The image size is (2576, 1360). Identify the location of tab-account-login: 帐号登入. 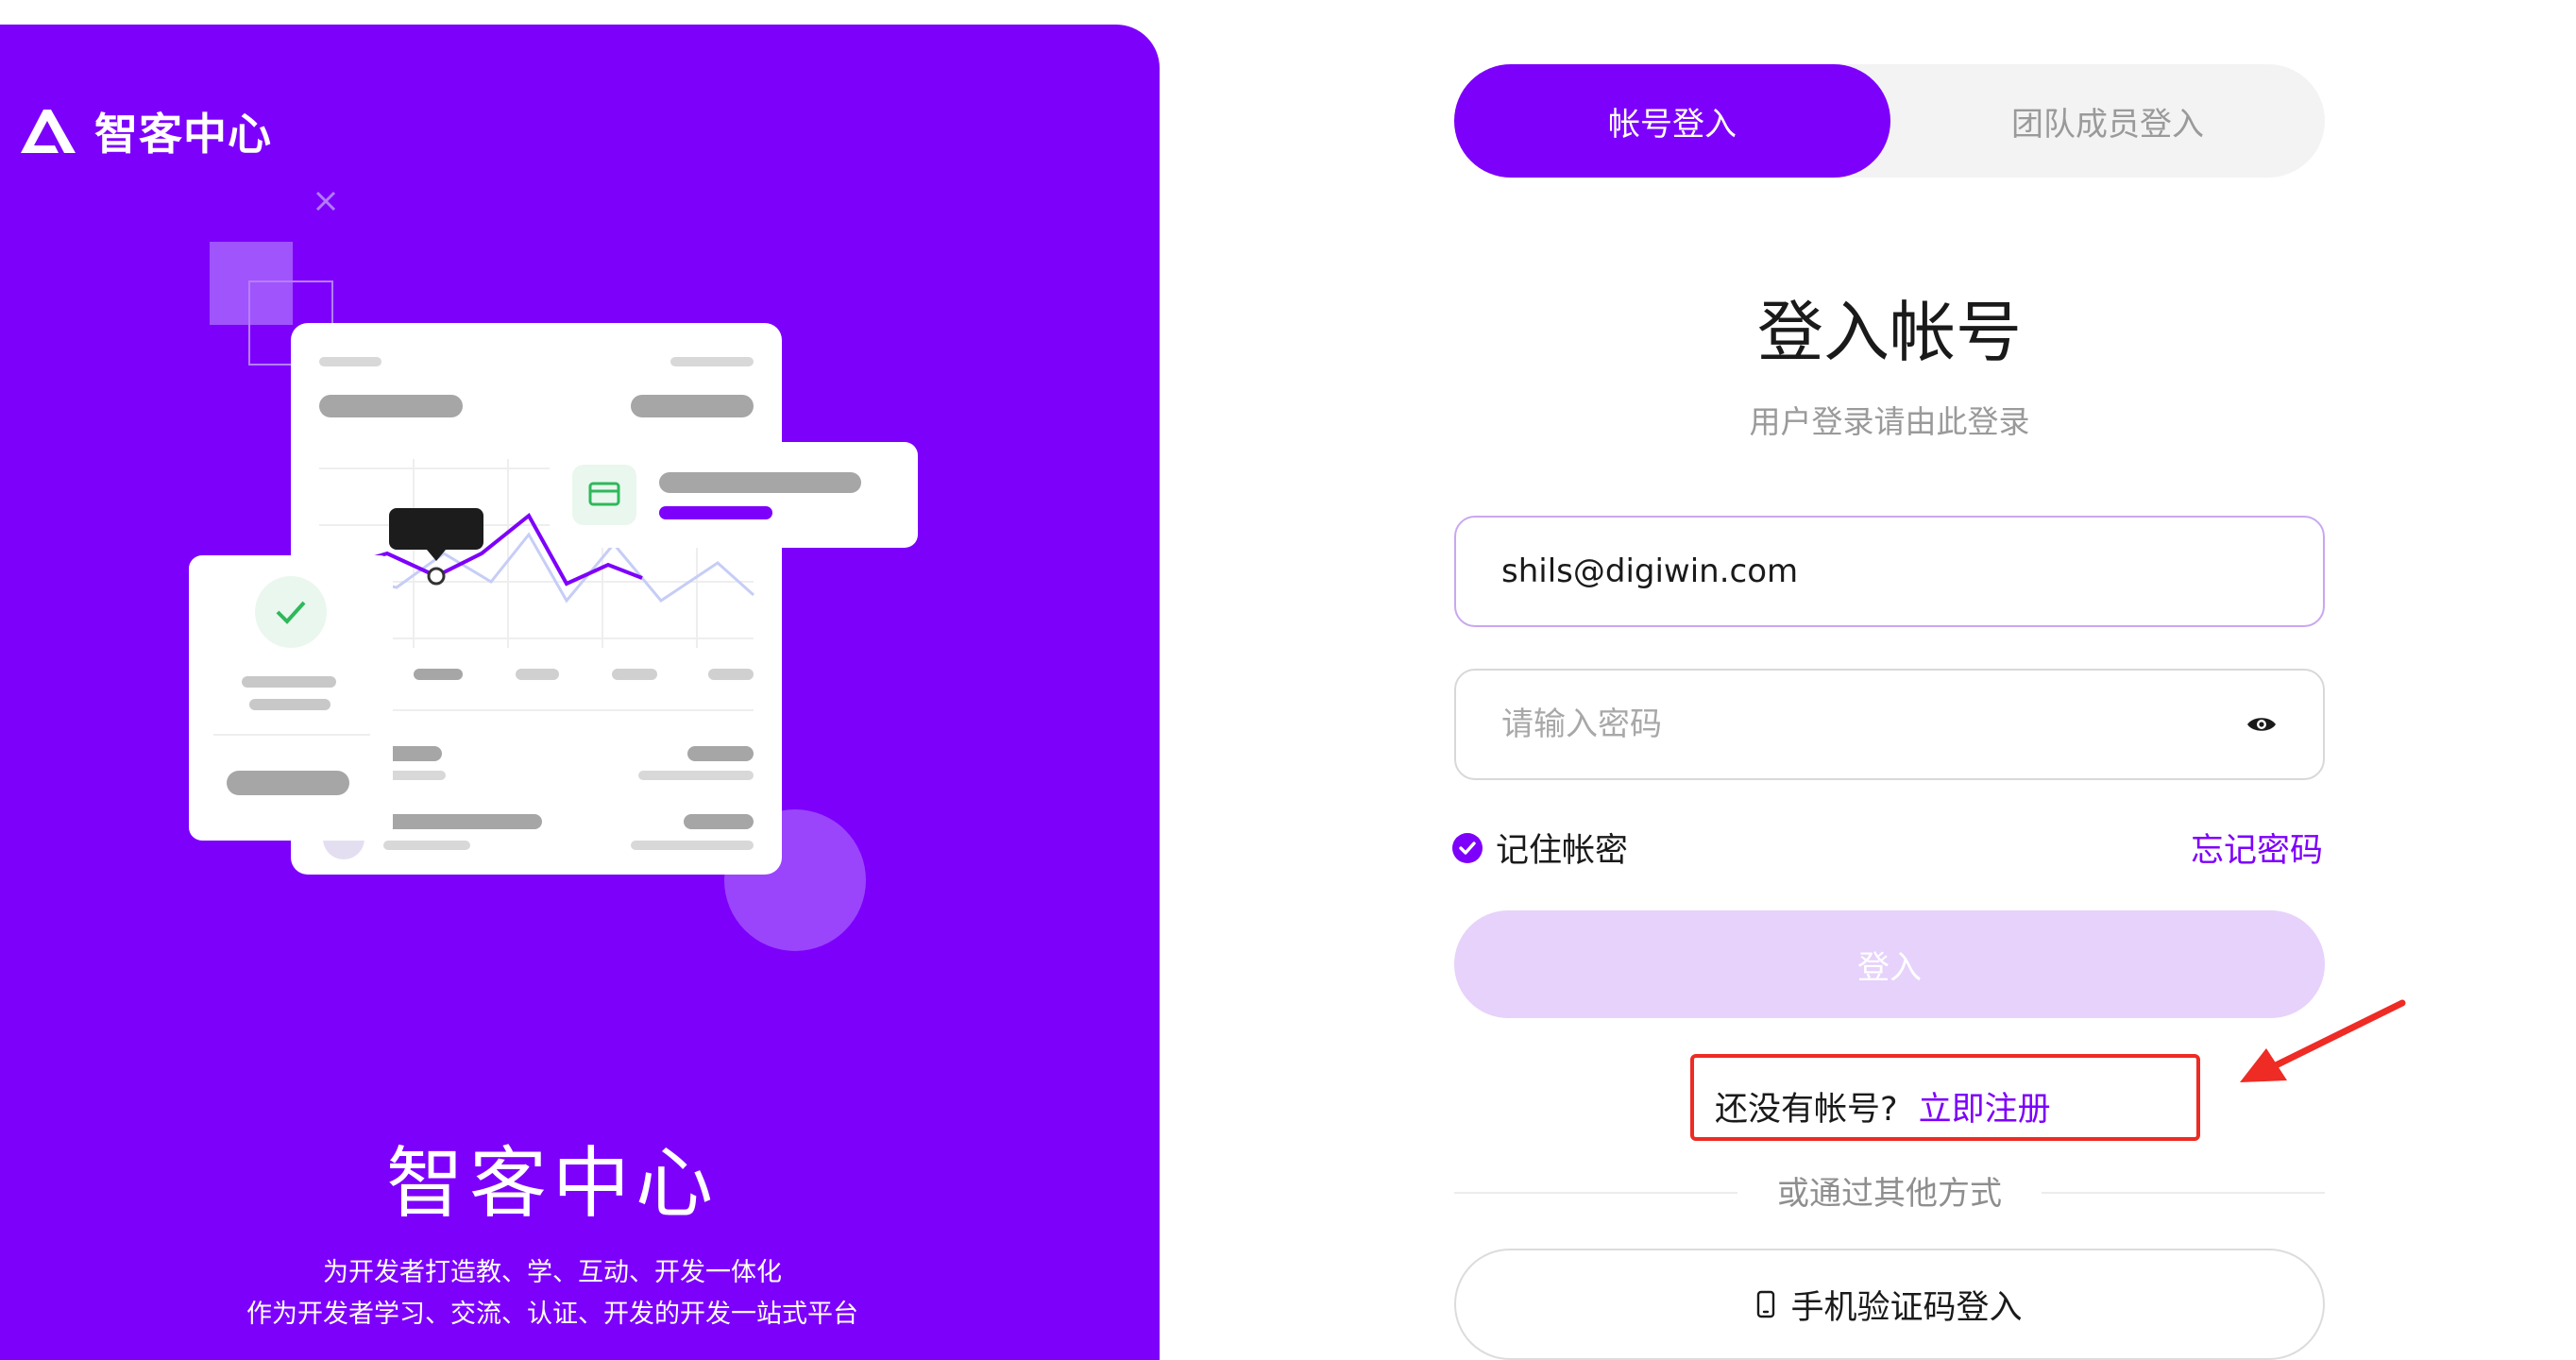
(1672, 121).